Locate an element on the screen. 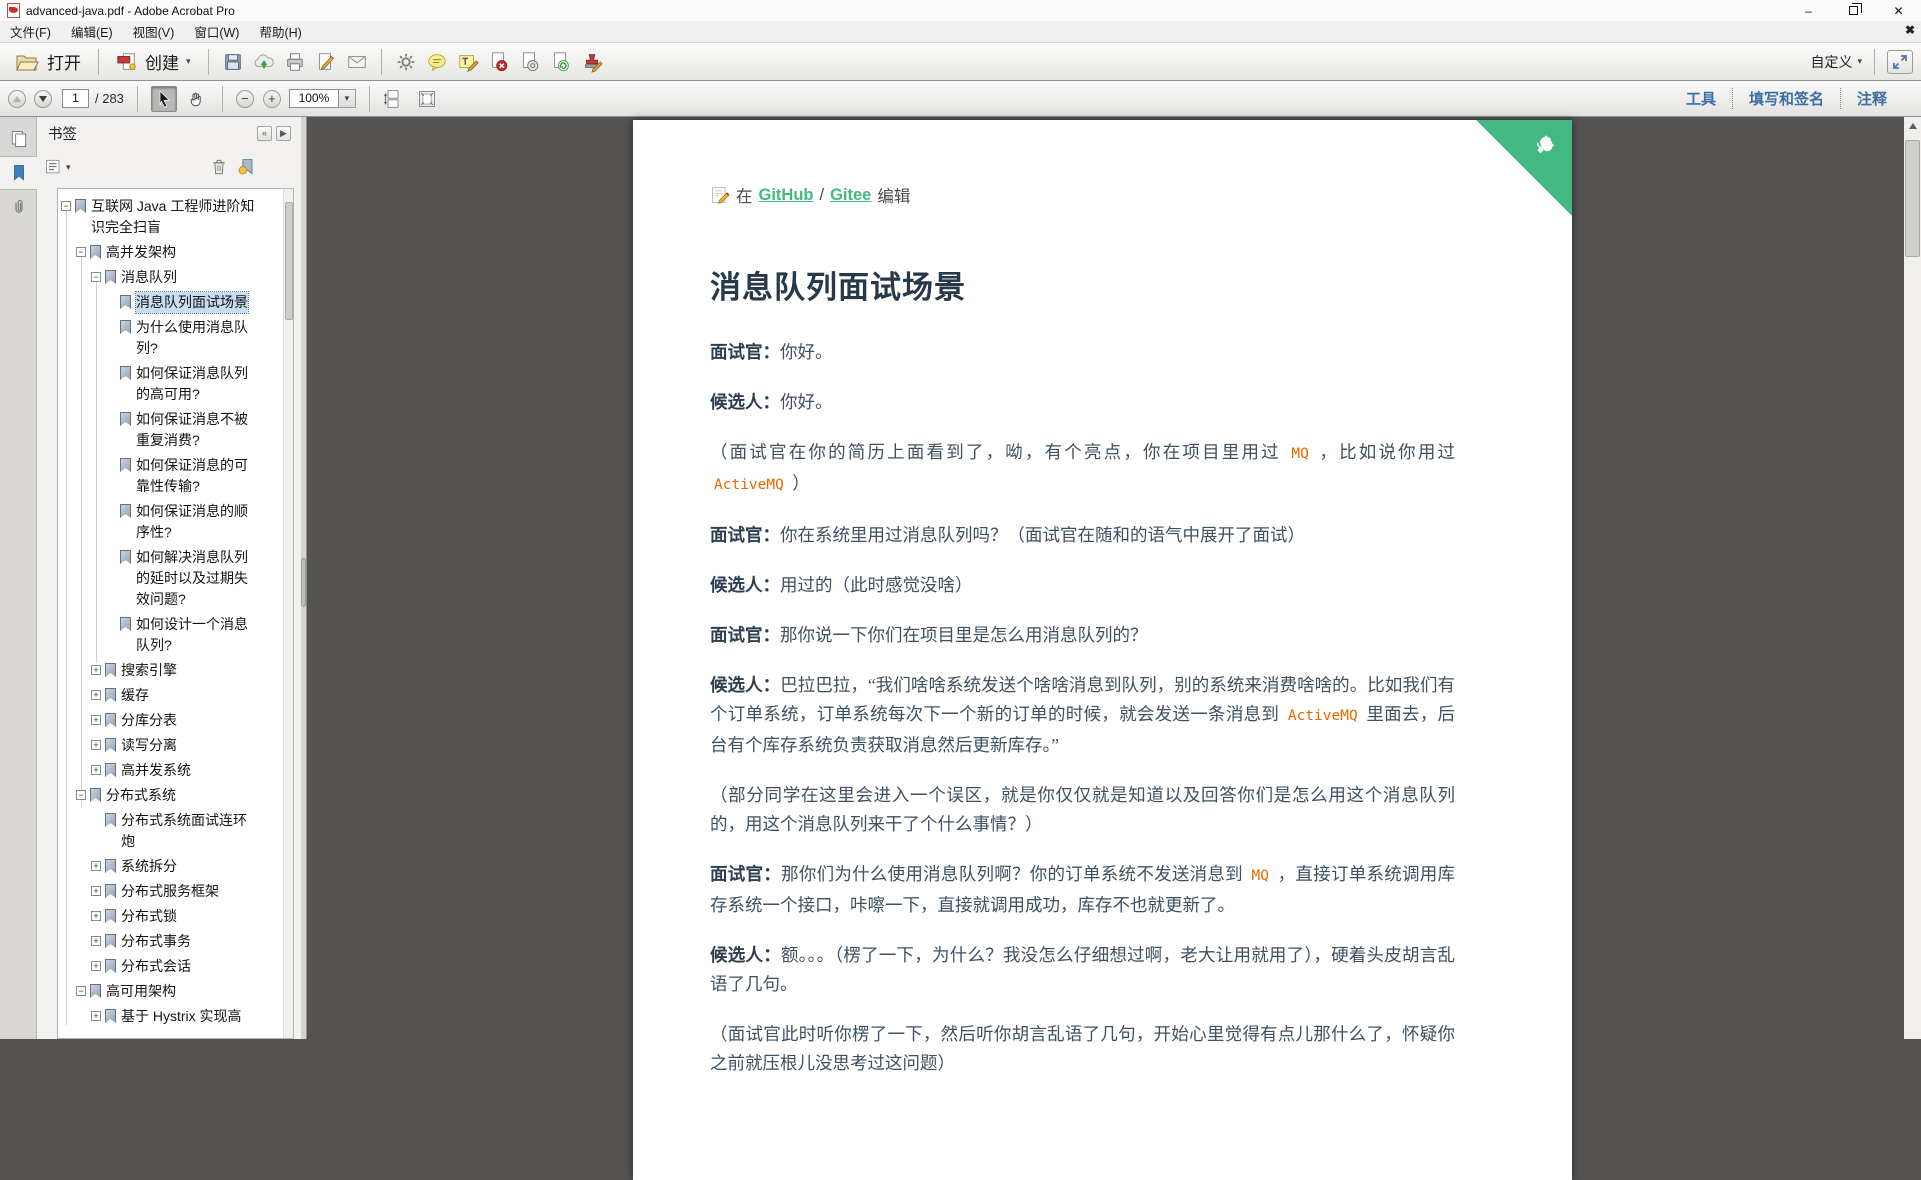 This screenshot has height=1180, width=1921. zoom-level-input: 100% is located at coordinates (313, 98).